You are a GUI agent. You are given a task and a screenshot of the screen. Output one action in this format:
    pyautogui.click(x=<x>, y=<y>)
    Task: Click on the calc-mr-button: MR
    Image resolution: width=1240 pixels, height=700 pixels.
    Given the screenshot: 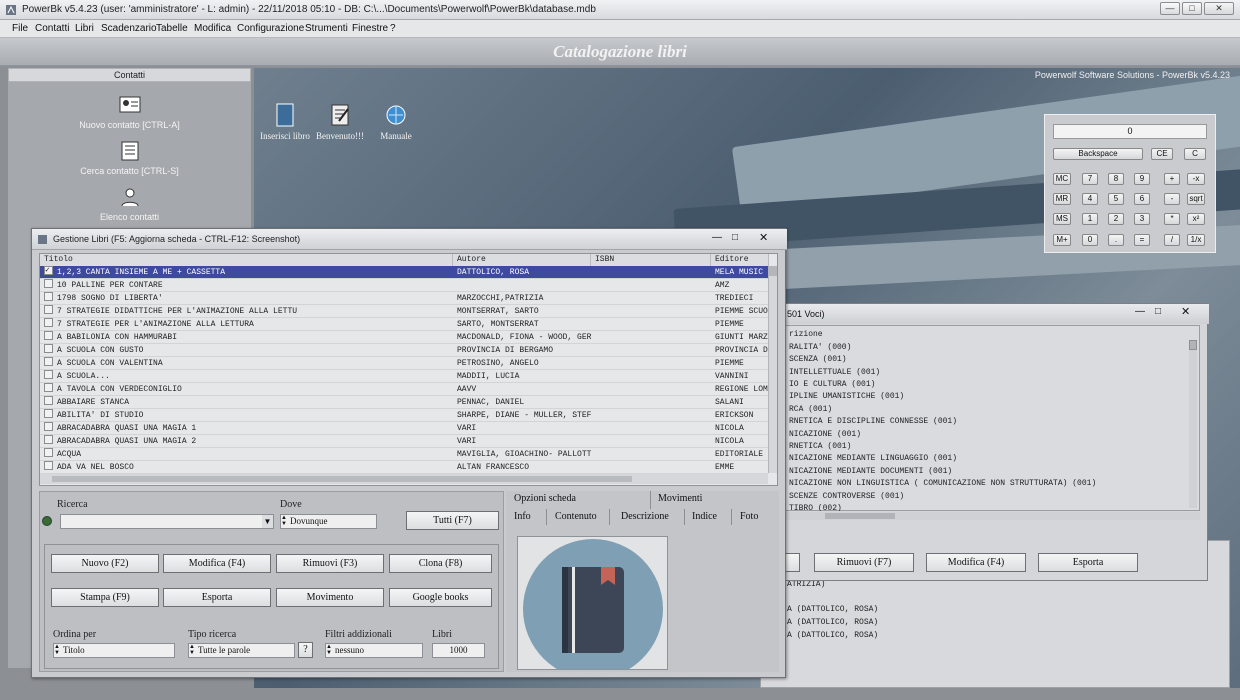 What is the action you would take?
    pyautogui.click(x=1062, y=199)
    